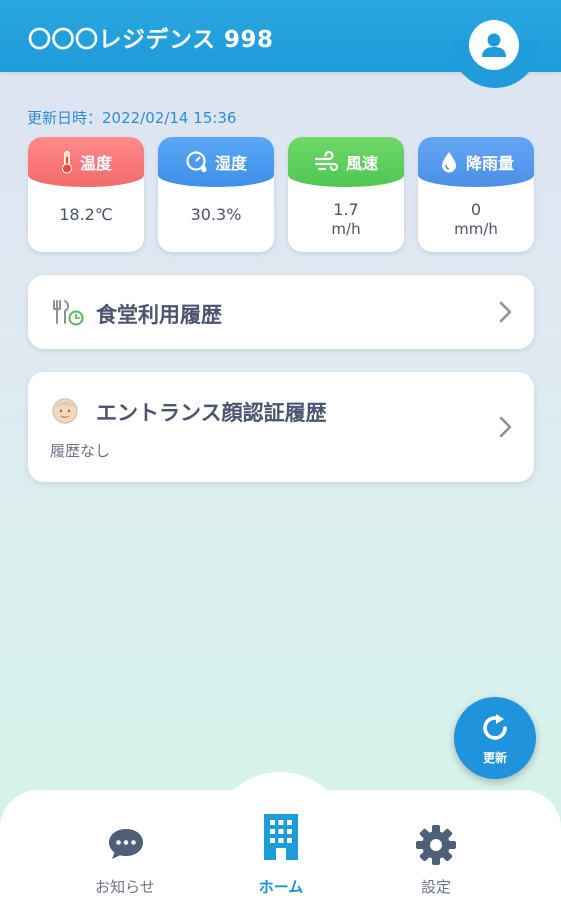  I want to click on nav-item-settings: 設定, so click(436, 860).